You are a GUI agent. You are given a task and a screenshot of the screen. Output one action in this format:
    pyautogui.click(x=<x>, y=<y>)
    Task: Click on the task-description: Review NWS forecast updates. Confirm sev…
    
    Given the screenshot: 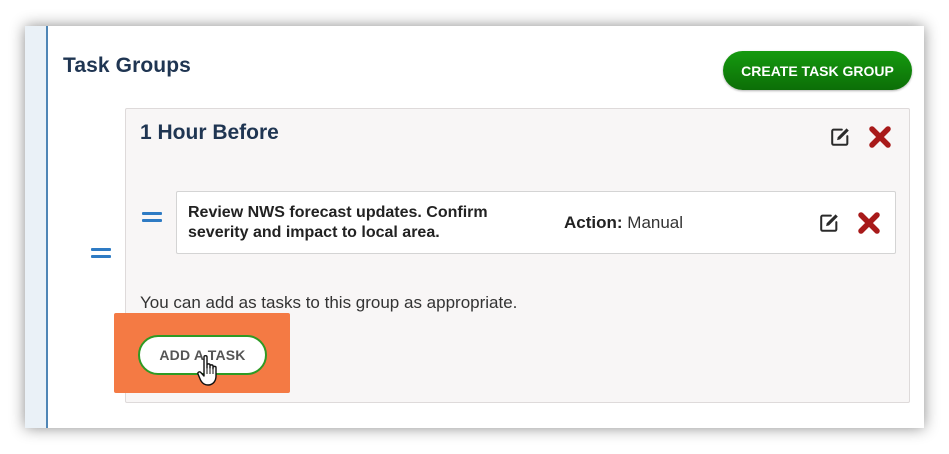 What is the action you would take?
    pyautogui.click(x=338, y=222)
    